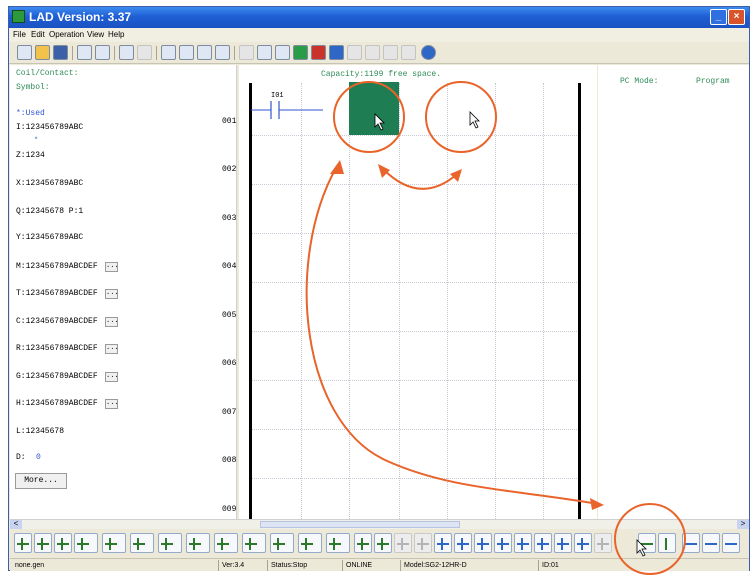  I want to click on menu-help: Help, so click(116, 34).